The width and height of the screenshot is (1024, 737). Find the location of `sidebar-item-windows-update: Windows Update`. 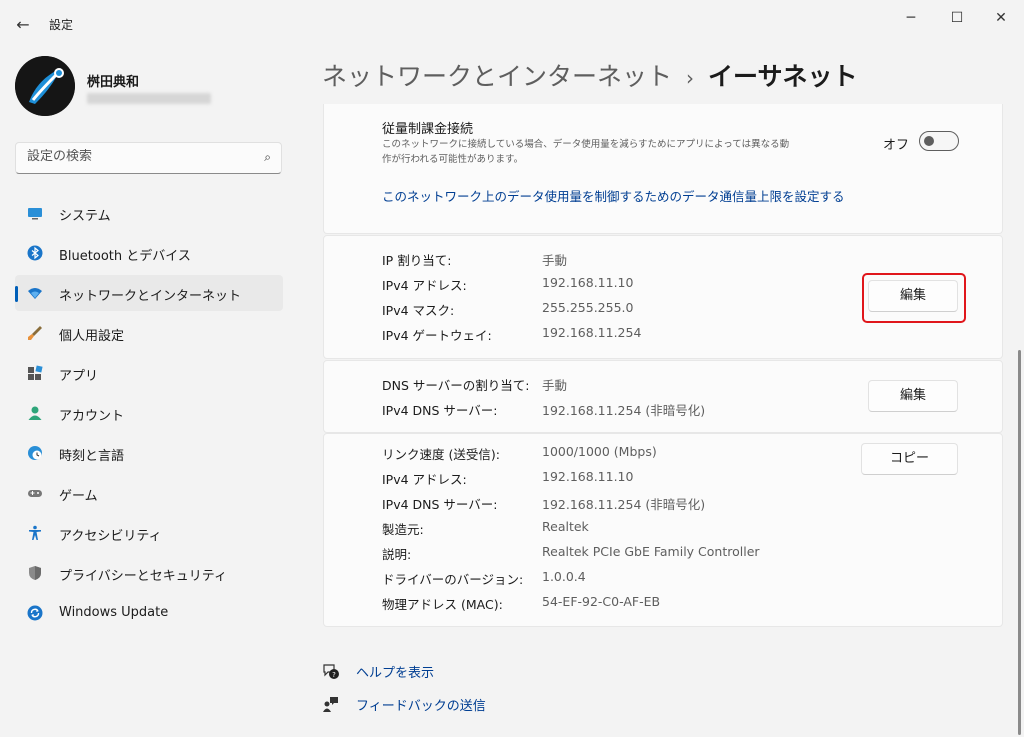

sidebar-item-windows-update: Windows Update is located at coordinates (149, 613).